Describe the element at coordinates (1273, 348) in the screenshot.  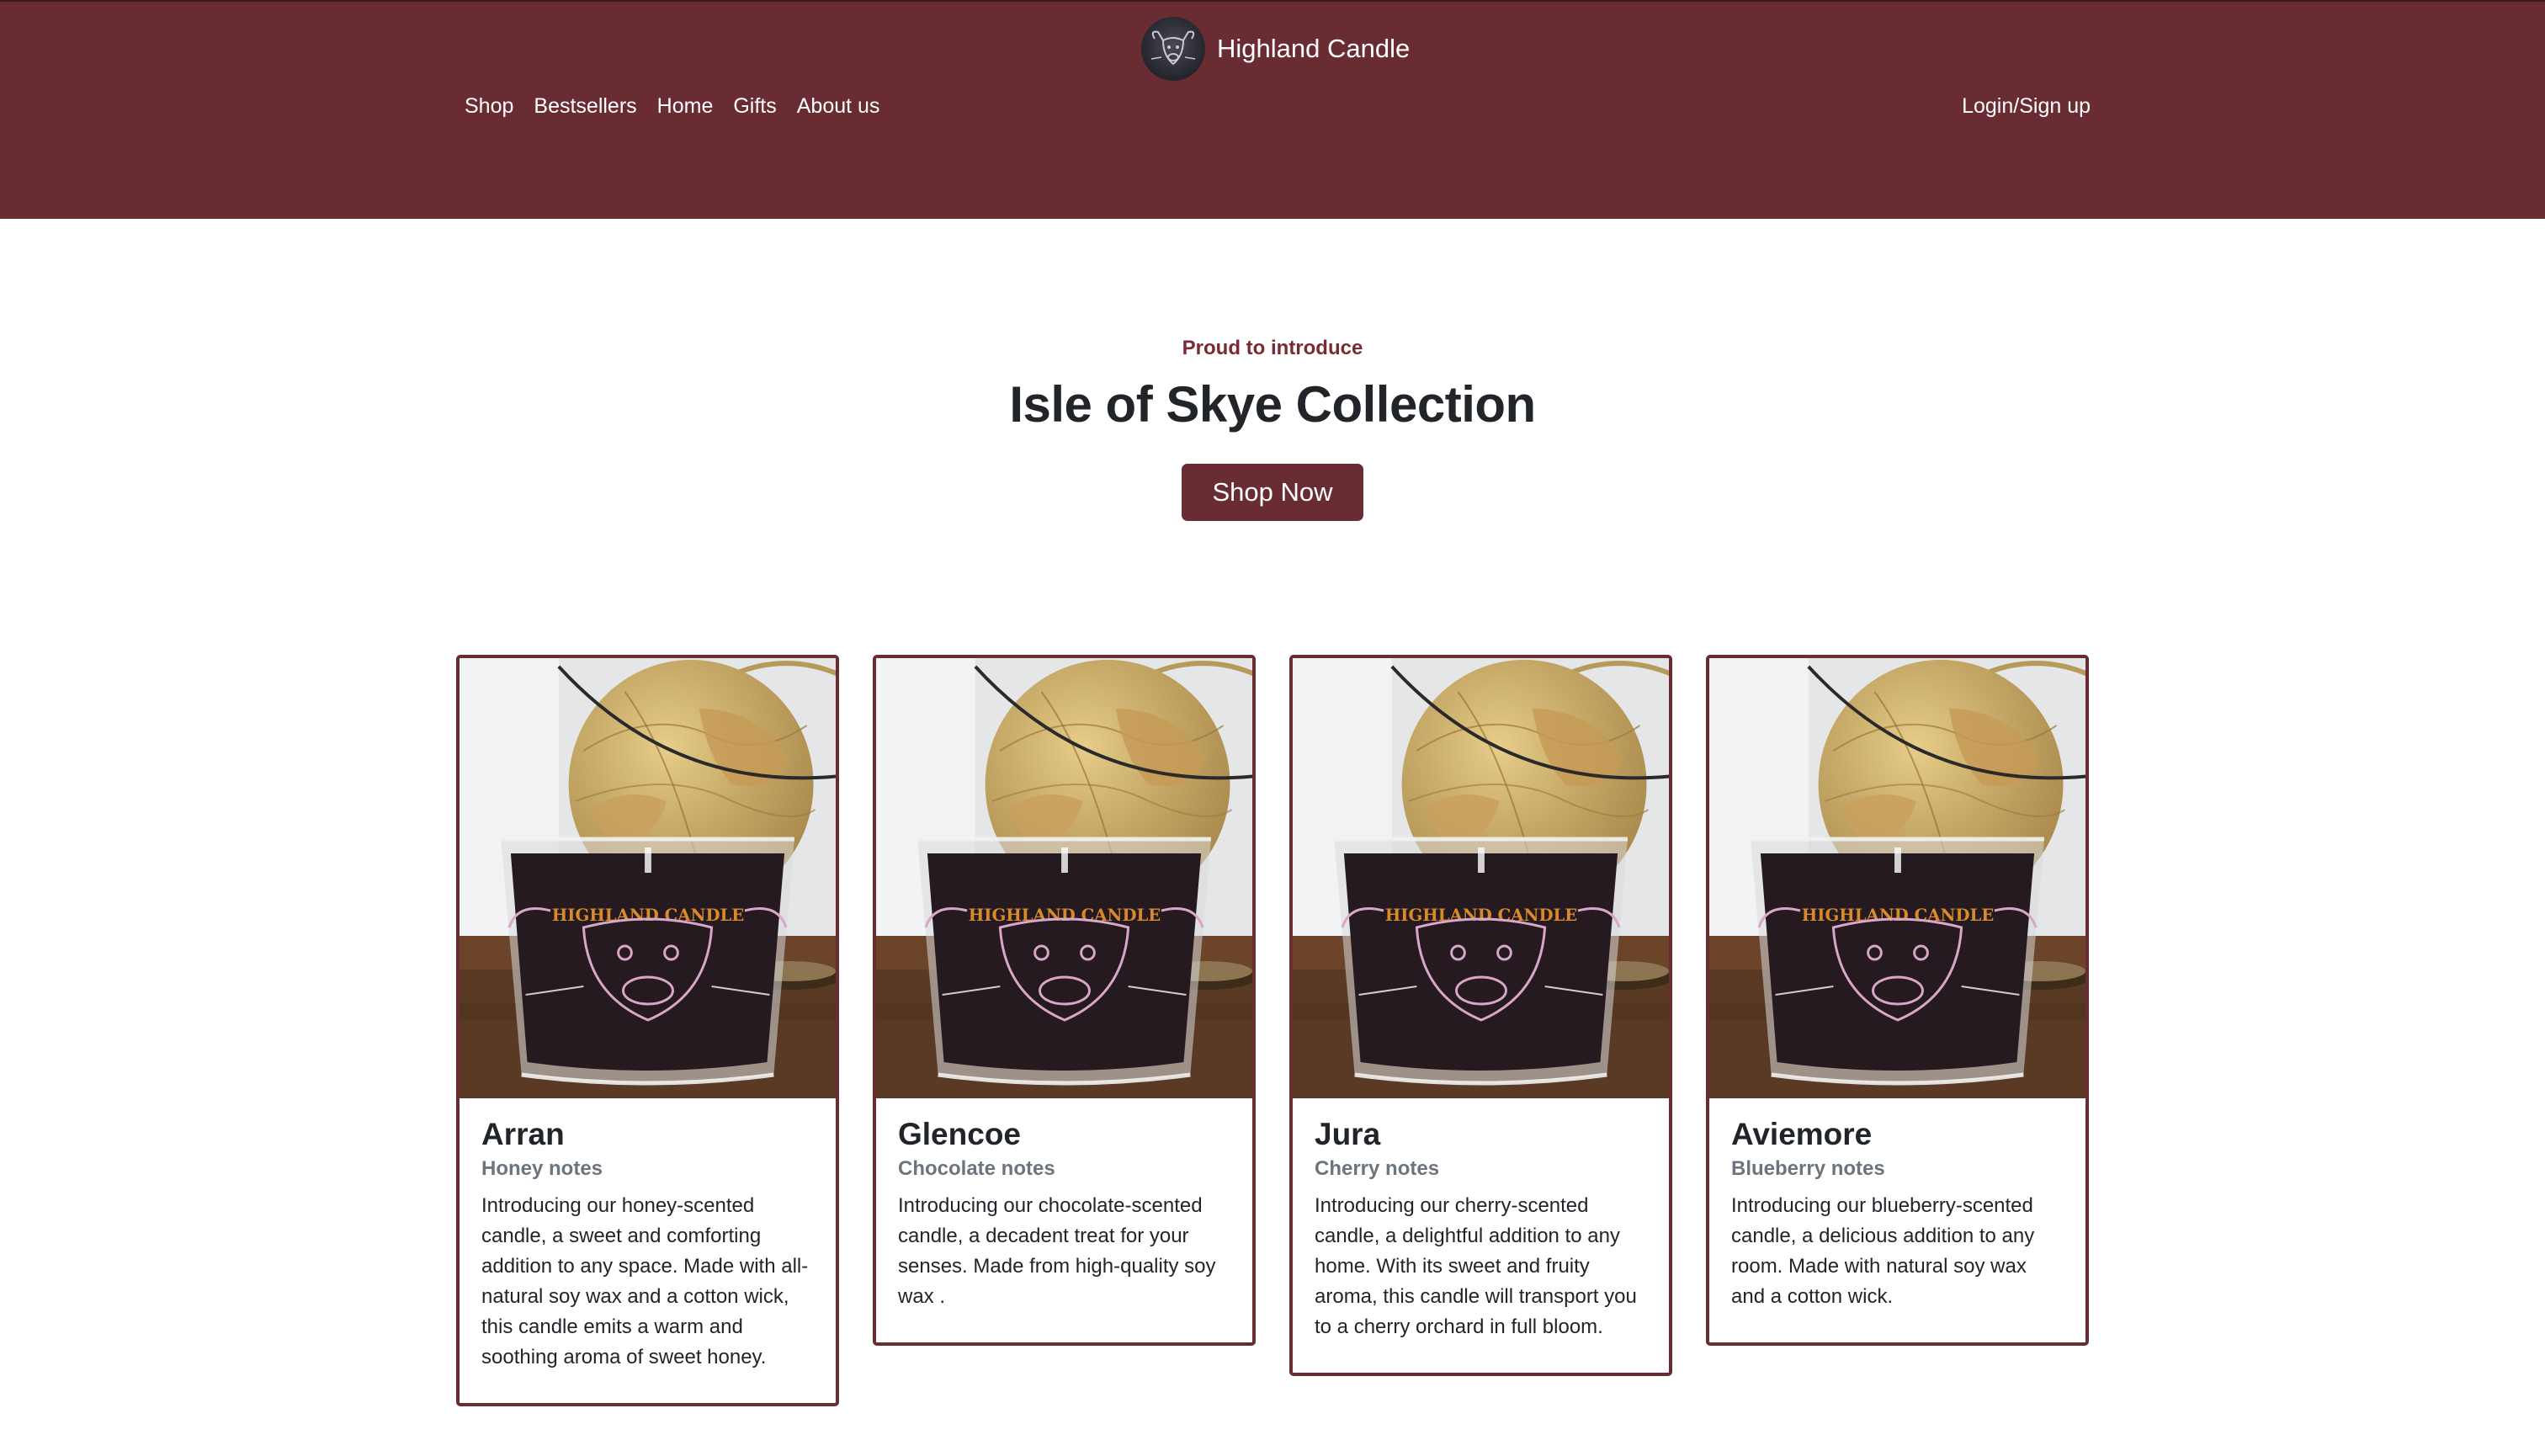
I see `hero-eyebrow: Proud to introduce` at that location.